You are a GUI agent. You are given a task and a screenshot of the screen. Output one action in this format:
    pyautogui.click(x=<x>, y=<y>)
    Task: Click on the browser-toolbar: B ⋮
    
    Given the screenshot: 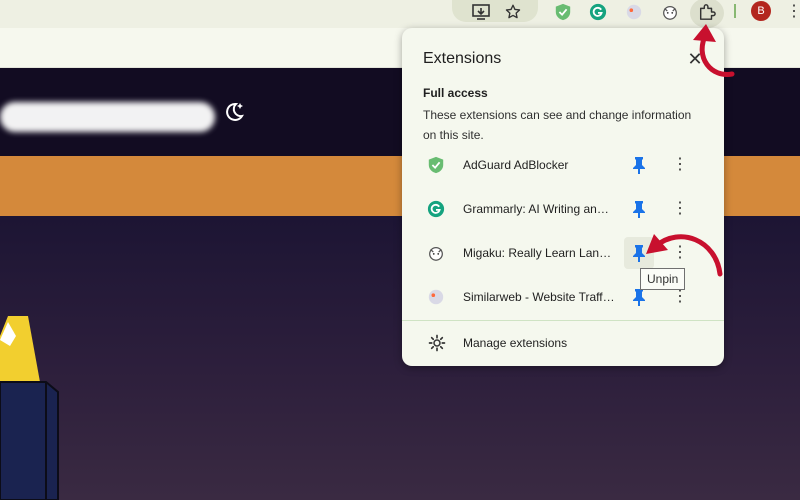 What is the action you would take?
    pyautogui.click(x=400, y=14)
    